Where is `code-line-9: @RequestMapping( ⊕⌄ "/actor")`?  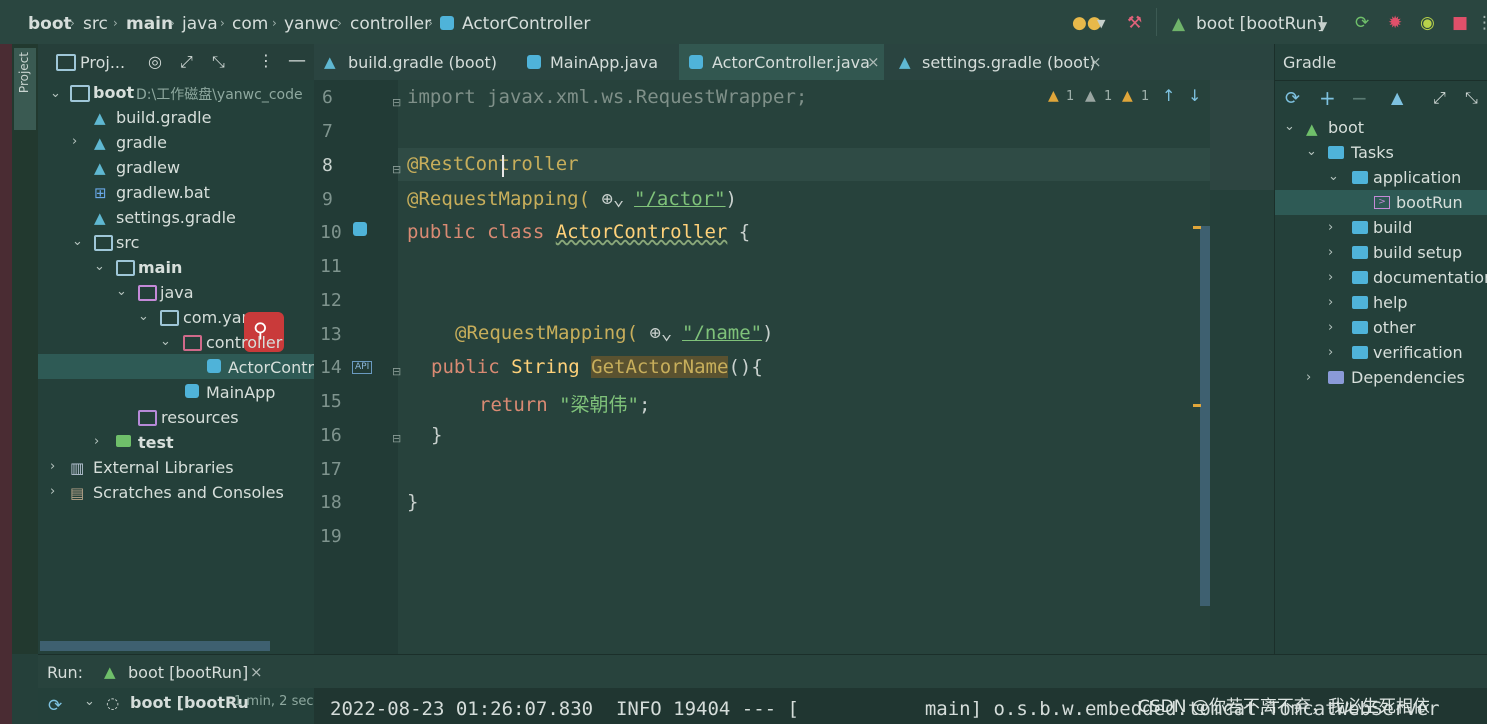
code-line-9: @RequestMapping( ⊕⌄ "/actor") is located at coordinates (572, 199).